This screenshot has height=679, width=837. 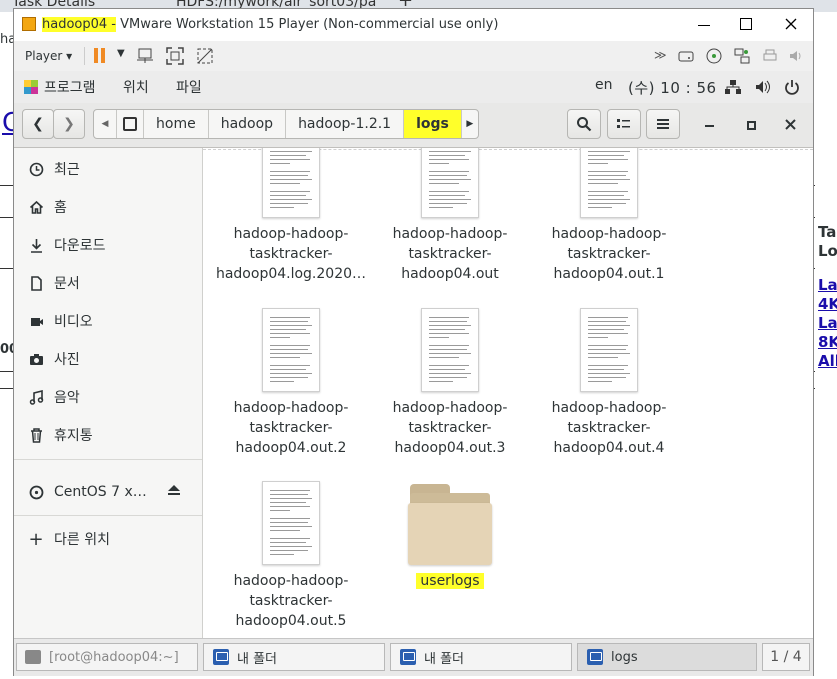 What do you see at coordinates (481, 657) in the screenshot?
I see `taskbar-folder-2: 내 폴더` at bounding box center [481, 657].